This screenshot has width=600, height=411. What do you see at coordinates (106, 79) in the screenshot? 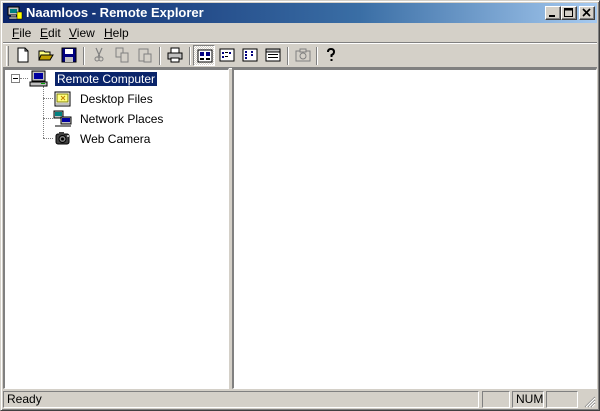
I see `tree-label: Remote Computer` at bounding box center [106, 79].